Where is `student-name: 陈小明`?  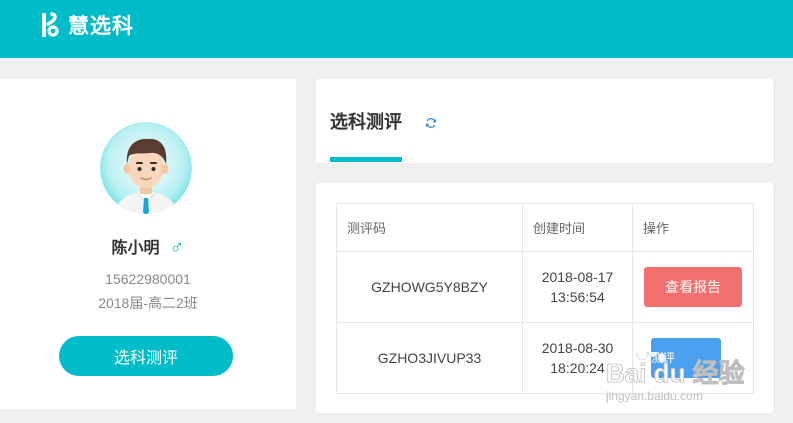 student-name: 陈小明 is located at coordinates (135, 248).